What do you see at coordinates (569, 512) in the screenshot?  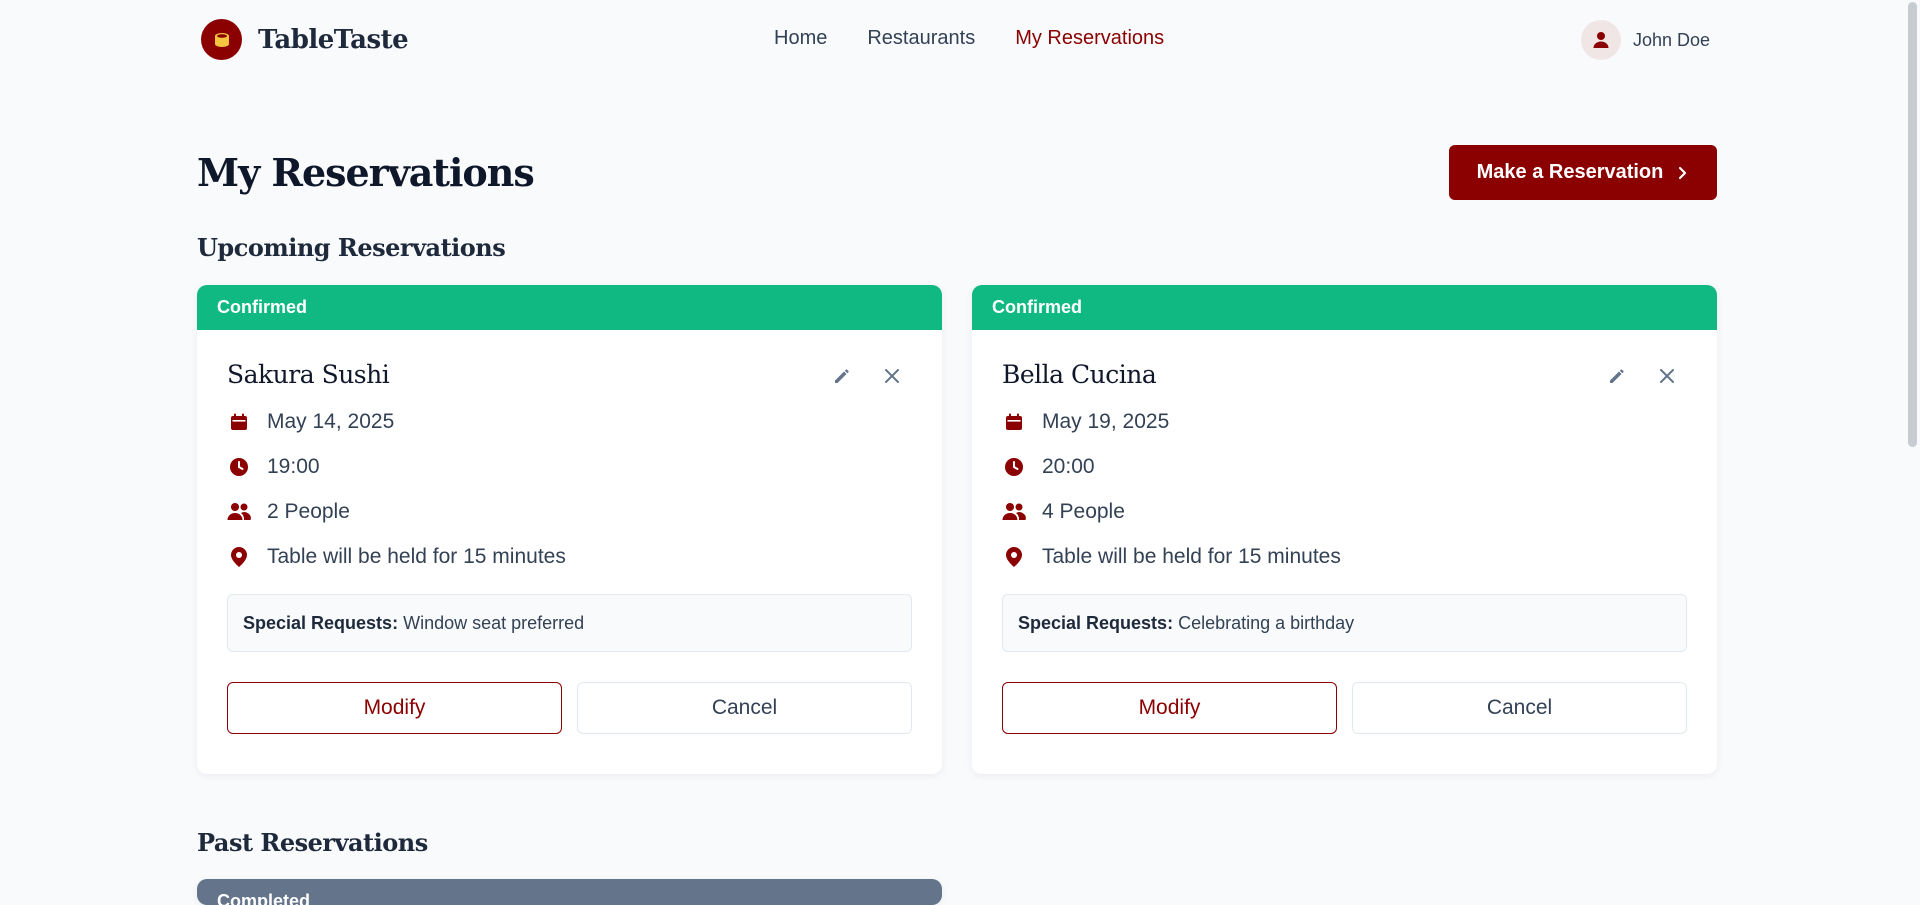 I see `reservation-party: 2 People` at bounding box center [569, 512].